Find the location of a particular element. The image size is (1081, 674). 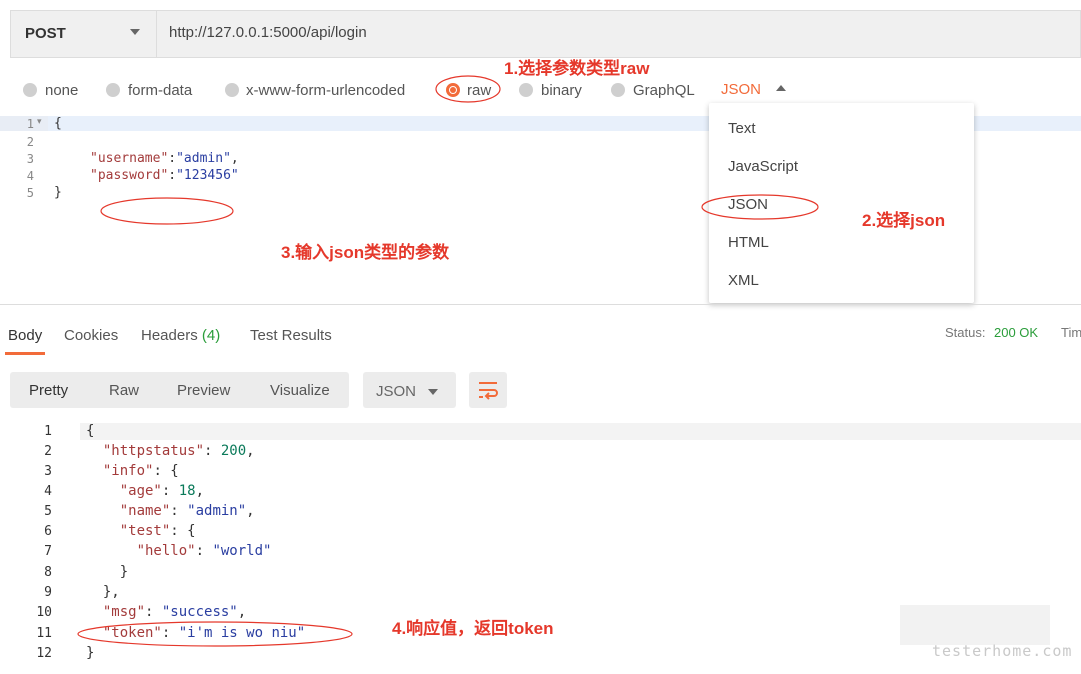

annotation-3: 3.输入json类型的参数 is located at coordinates (365, 252).